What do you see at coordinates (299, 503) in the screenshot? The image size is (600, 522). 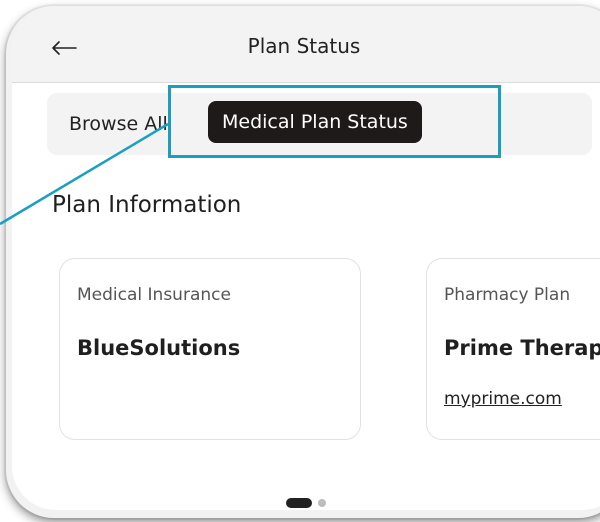 I see `pager-dot-active` at bounding box center [299, 503].